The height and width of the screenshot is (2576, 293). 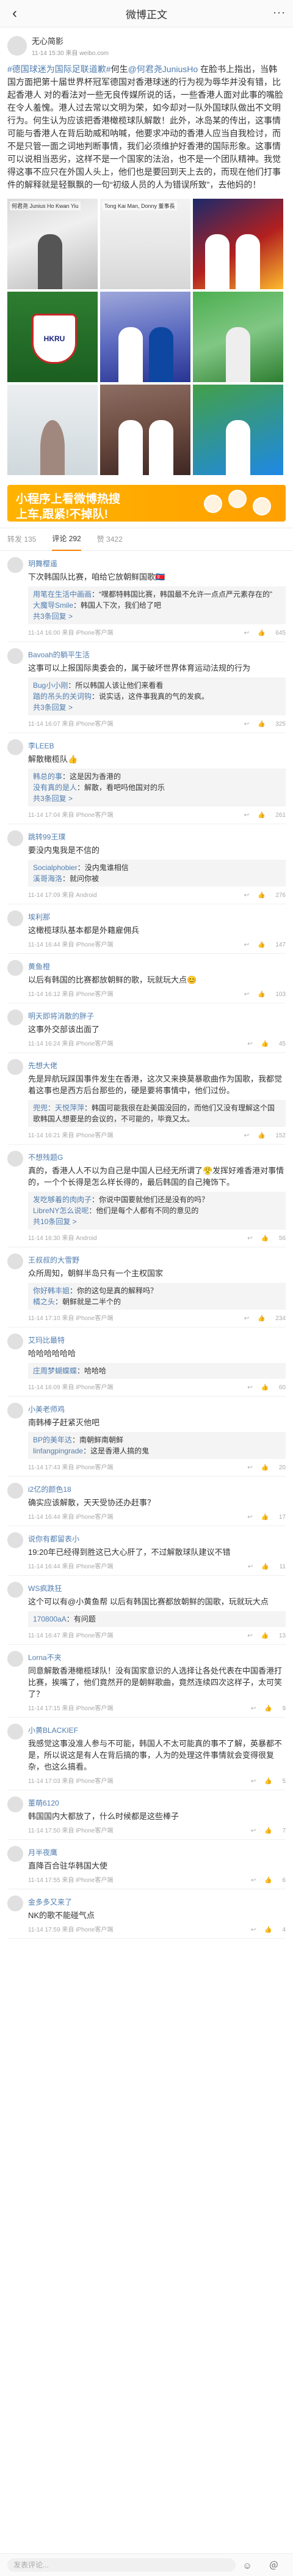 I want to click on commenter-name: 明天即将消散的胖子, so click(x=157, y=1016).